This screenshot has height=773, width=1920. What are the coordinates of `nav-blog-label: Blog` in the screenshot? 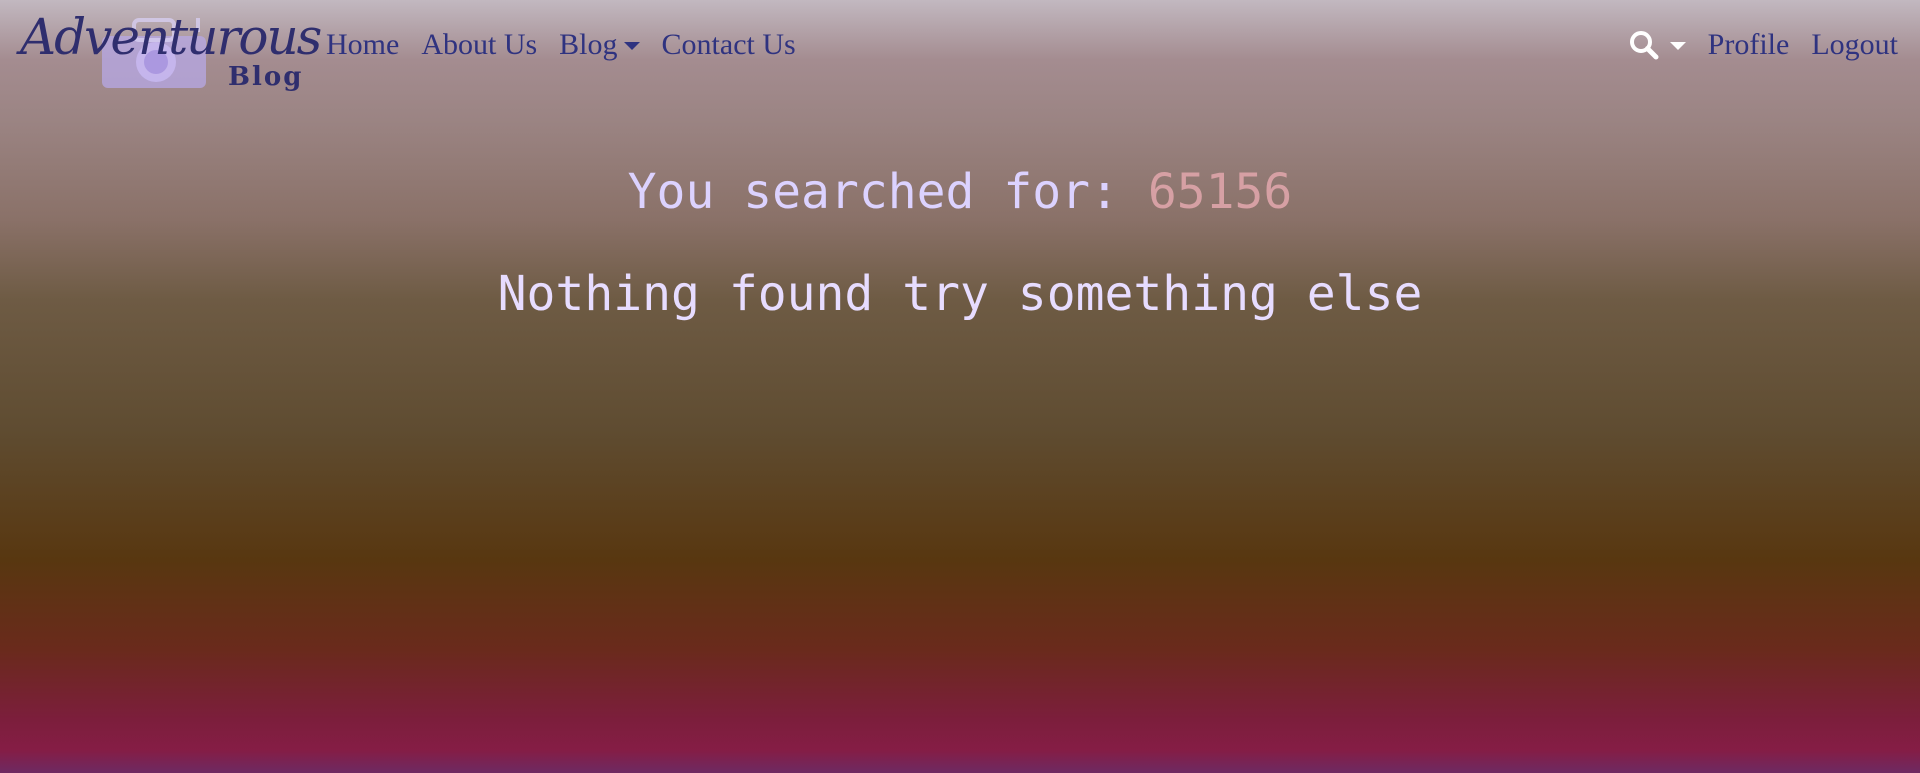 It's located at (588, 44).